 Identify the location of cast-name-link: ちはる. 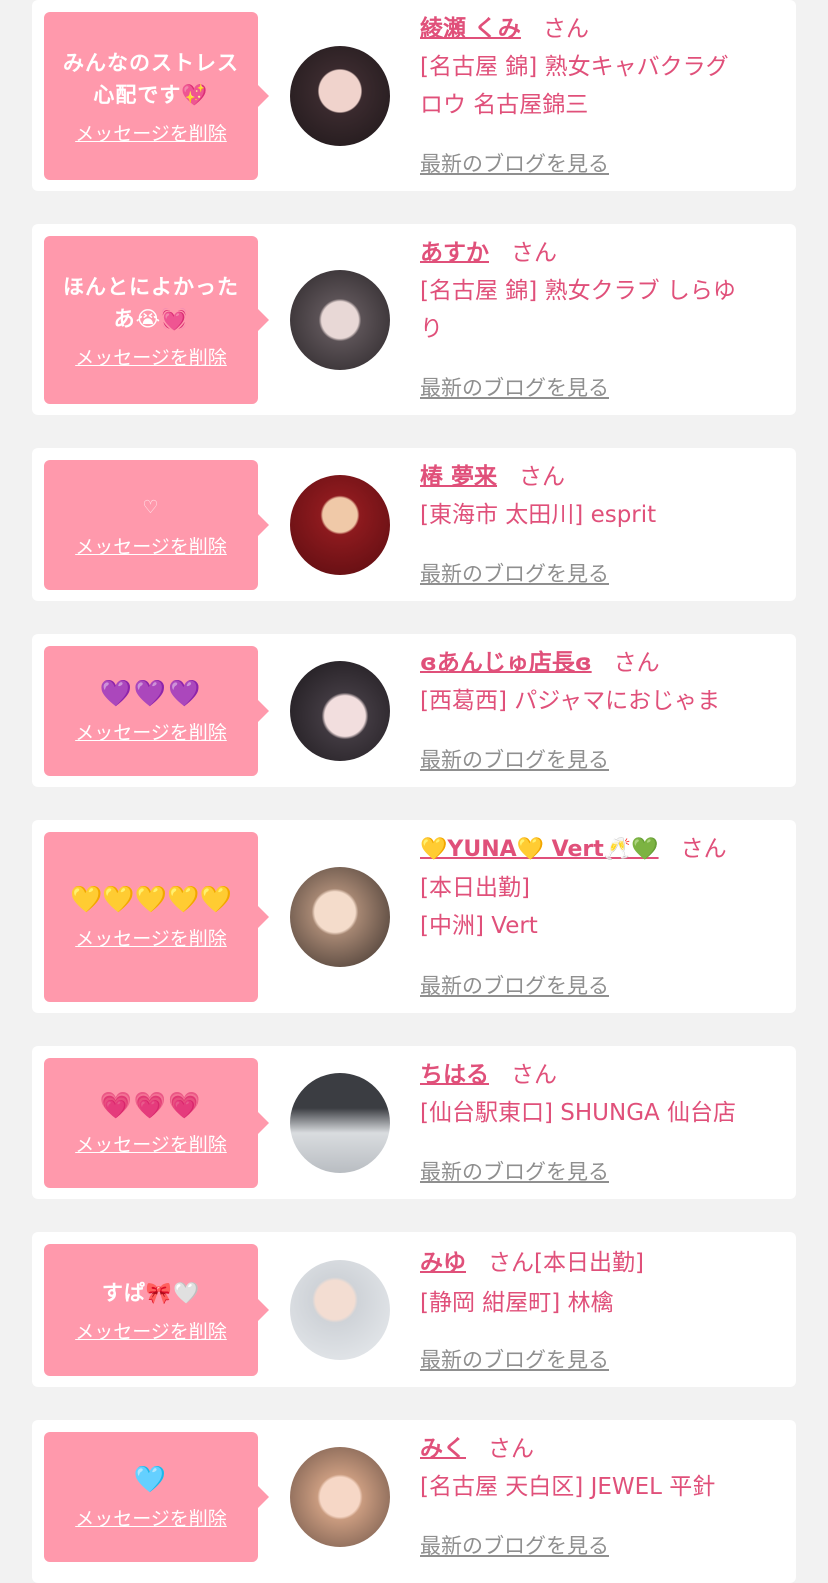
(454, 1075).